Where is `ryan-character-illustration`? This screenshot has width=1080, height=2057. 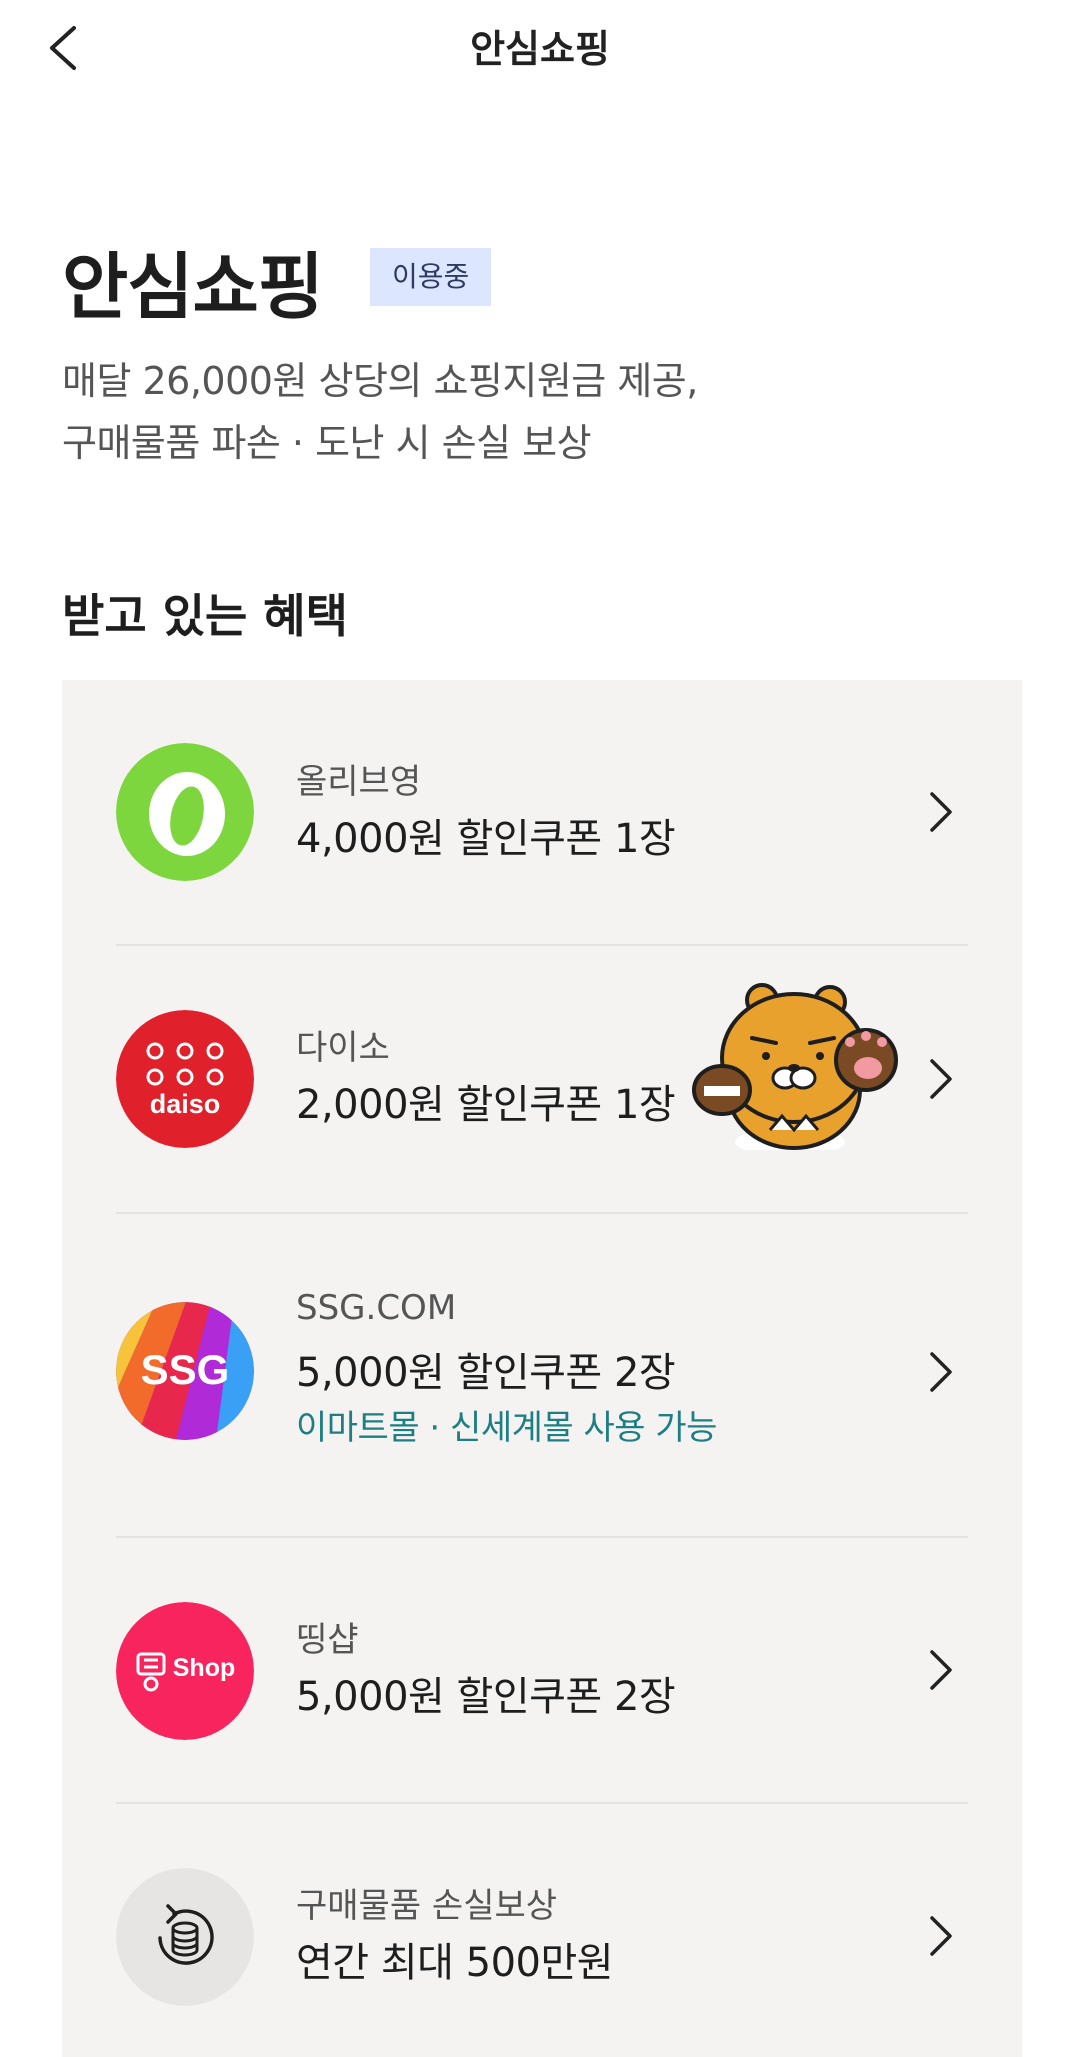
ryan-character-illustration is located at coordinates (795, 1068).